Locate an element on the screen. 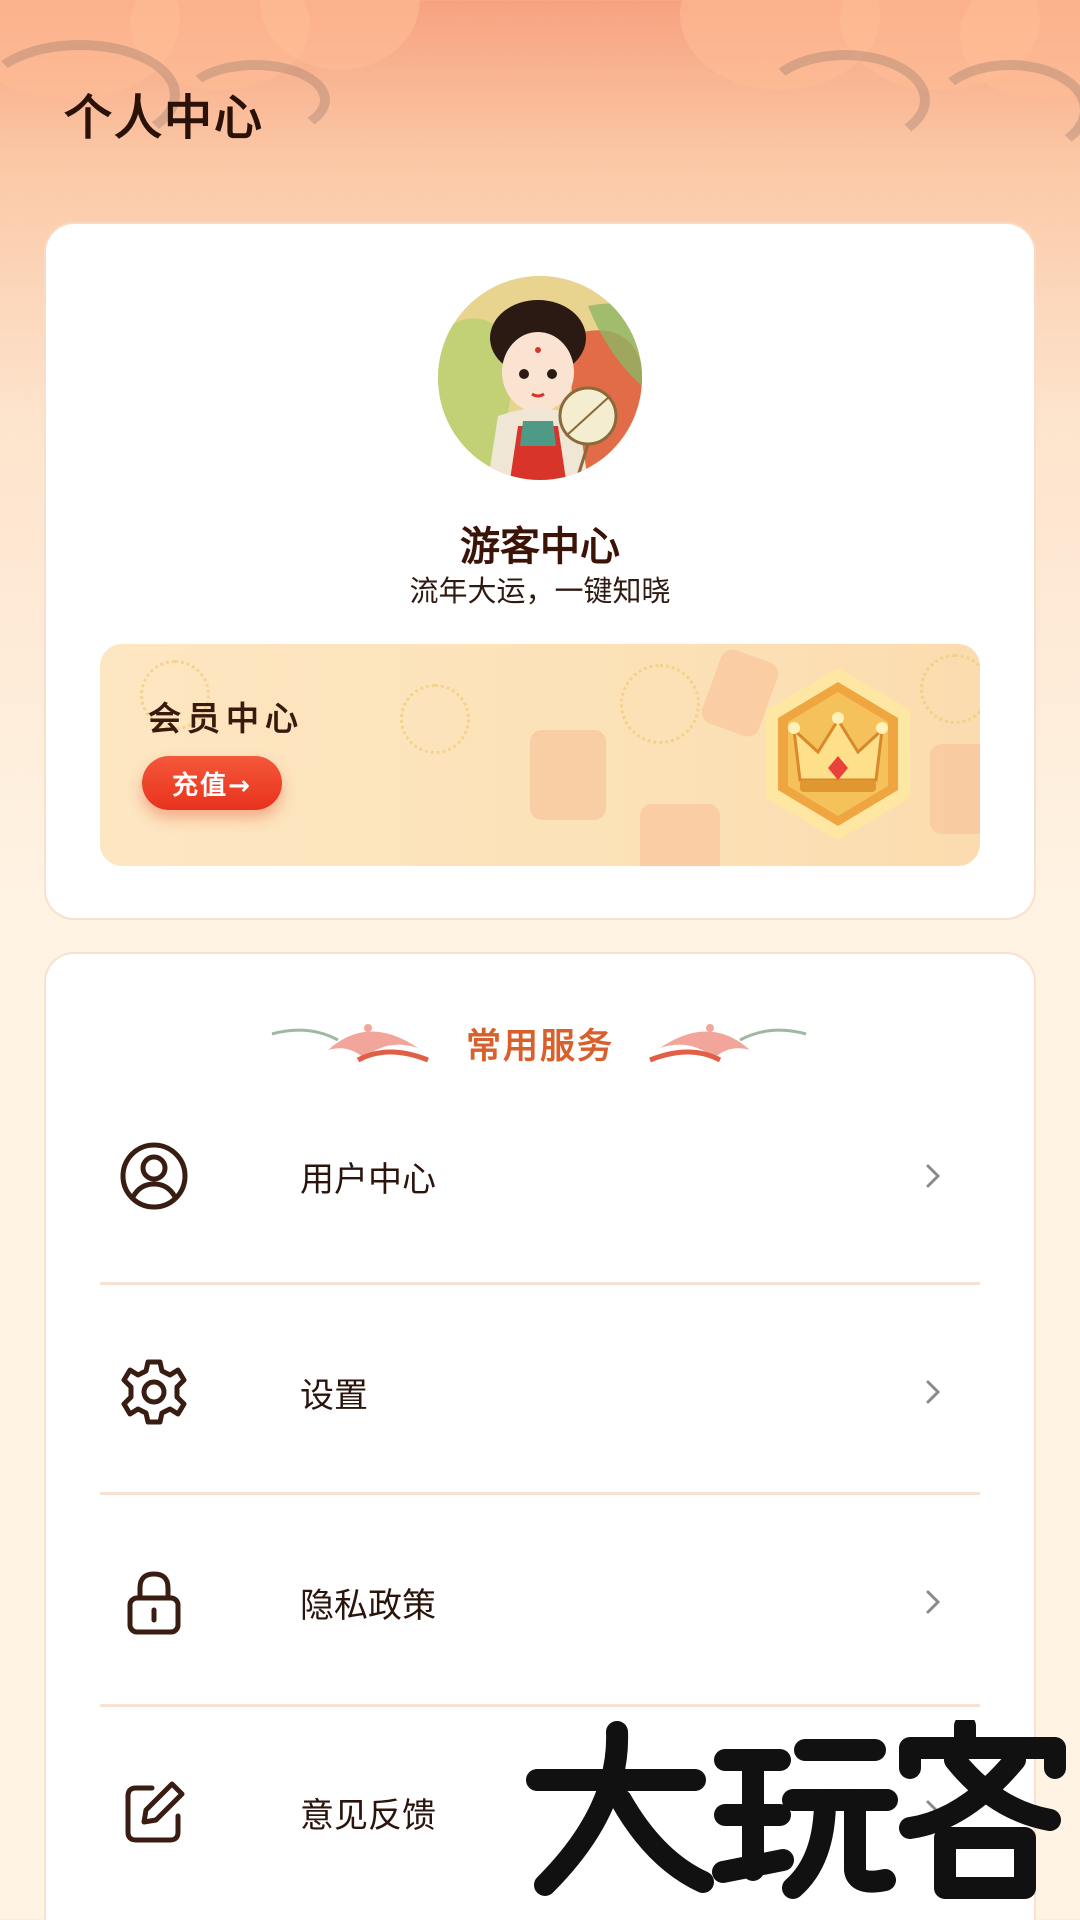  watermark-logo is located at coordinates (796, 1809).